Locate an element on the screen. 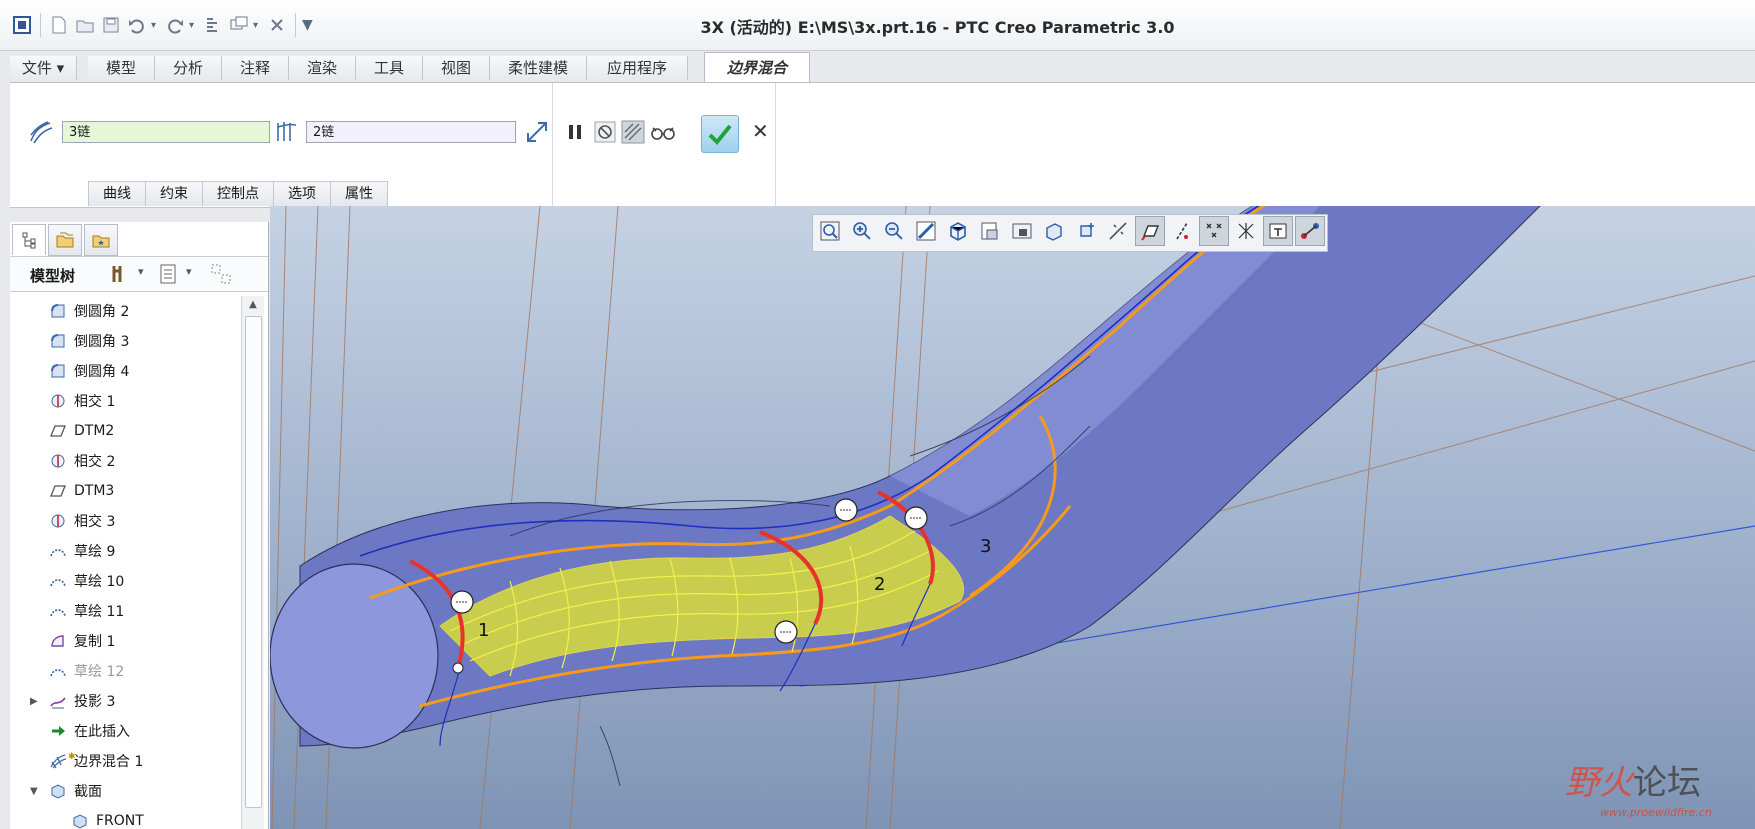  tree-filter-icon is located at coordinates (168, 276).